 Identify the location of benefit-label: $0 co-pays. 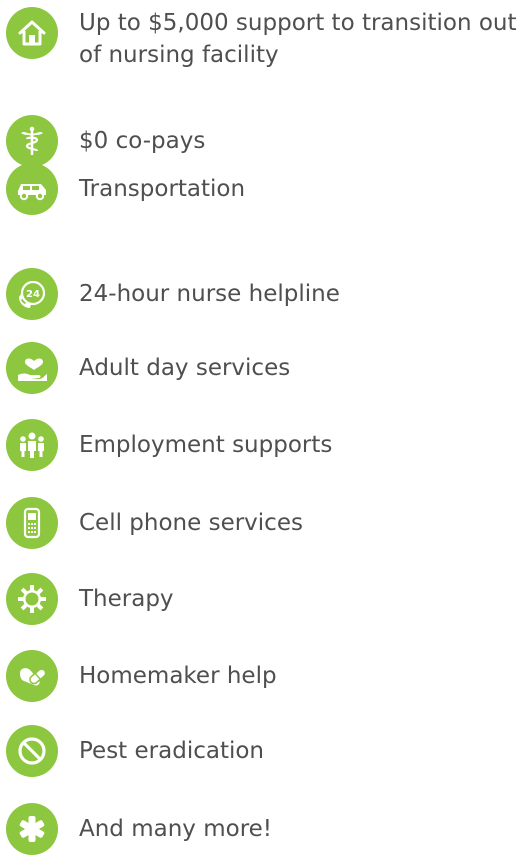
(142, 141).